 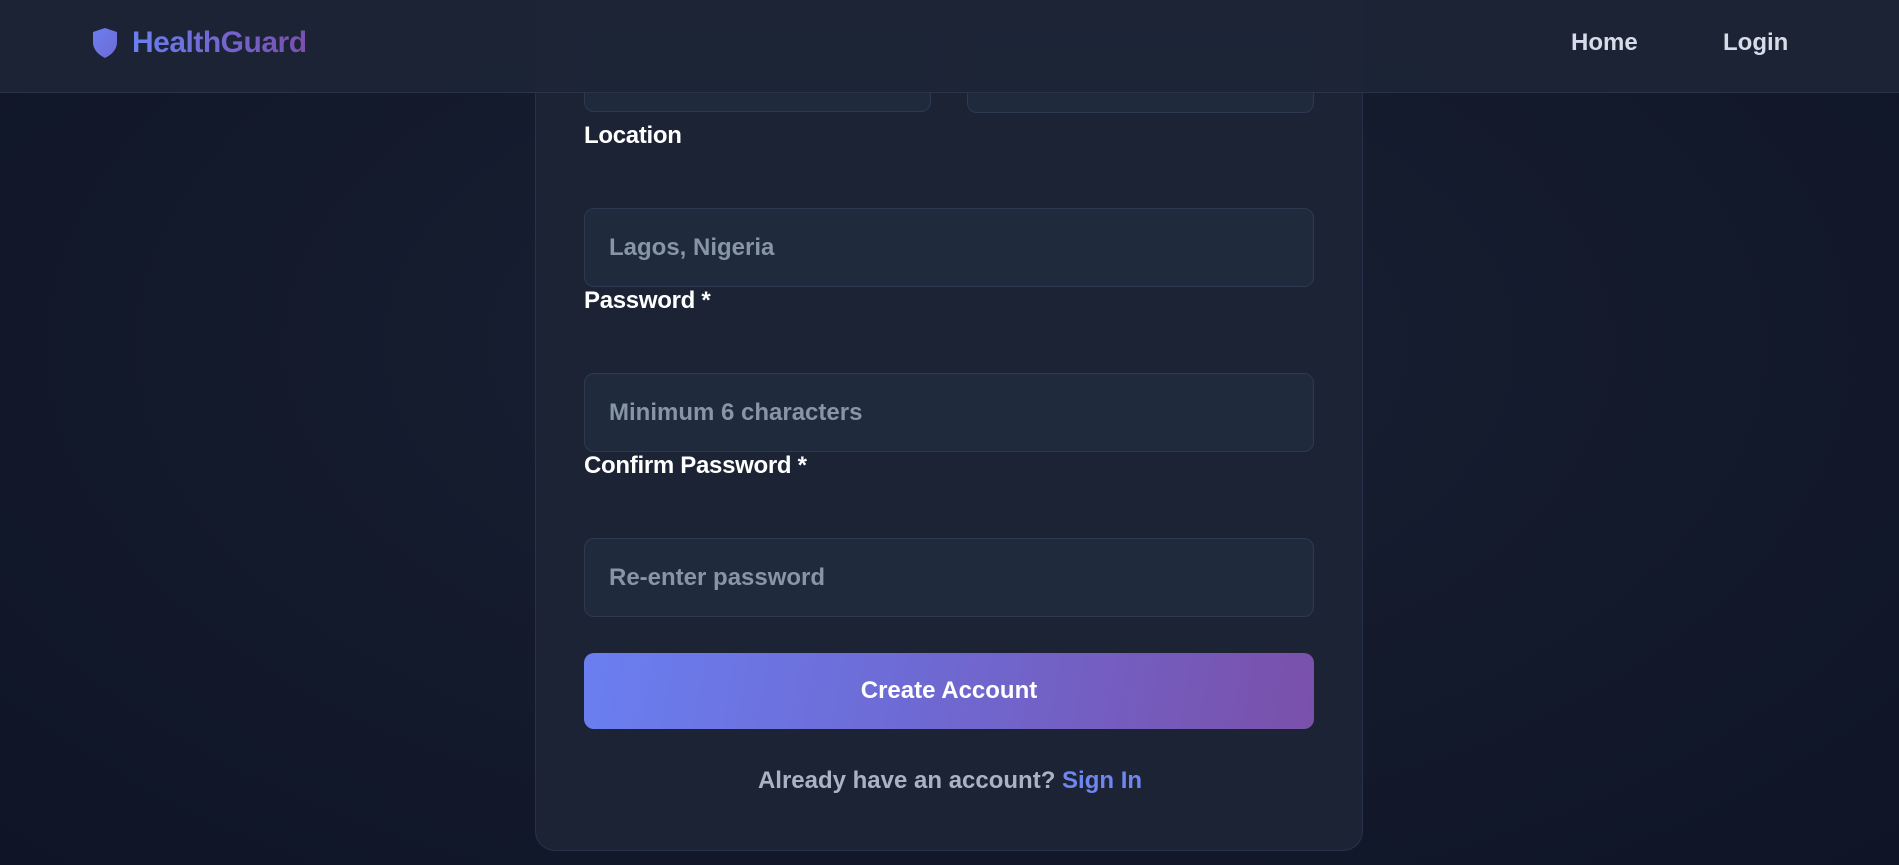 I want to click on confirm-password-label: Confirm Password *, so click(x=695, y=465).